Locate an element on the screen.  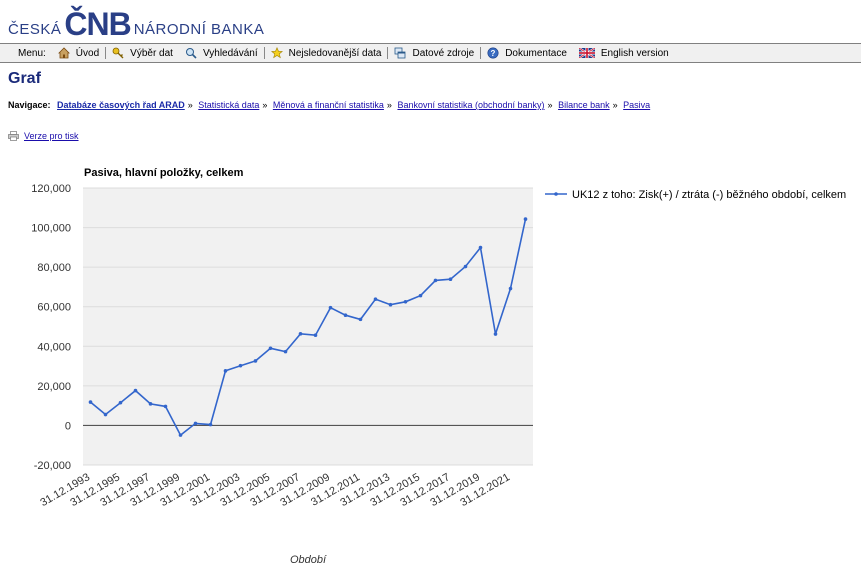
x-axis-label: Období is located at coordinates (308, 560).